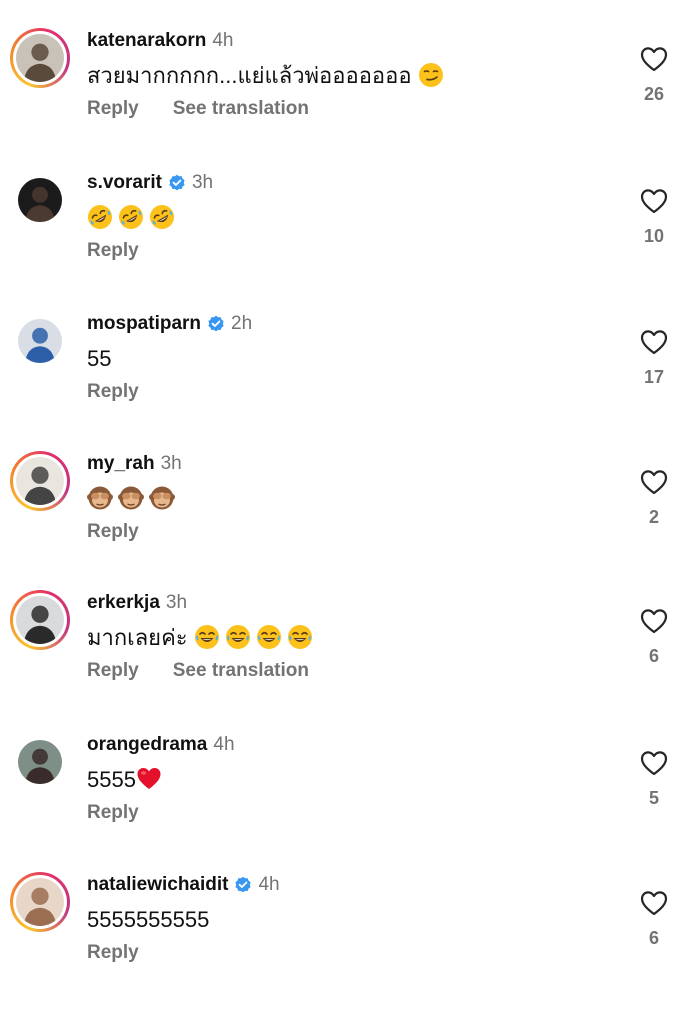  What do you see at coordinates (124, 183) in the screenshot?
I see `username: s.vorarit` at bounding box center [124, 183].